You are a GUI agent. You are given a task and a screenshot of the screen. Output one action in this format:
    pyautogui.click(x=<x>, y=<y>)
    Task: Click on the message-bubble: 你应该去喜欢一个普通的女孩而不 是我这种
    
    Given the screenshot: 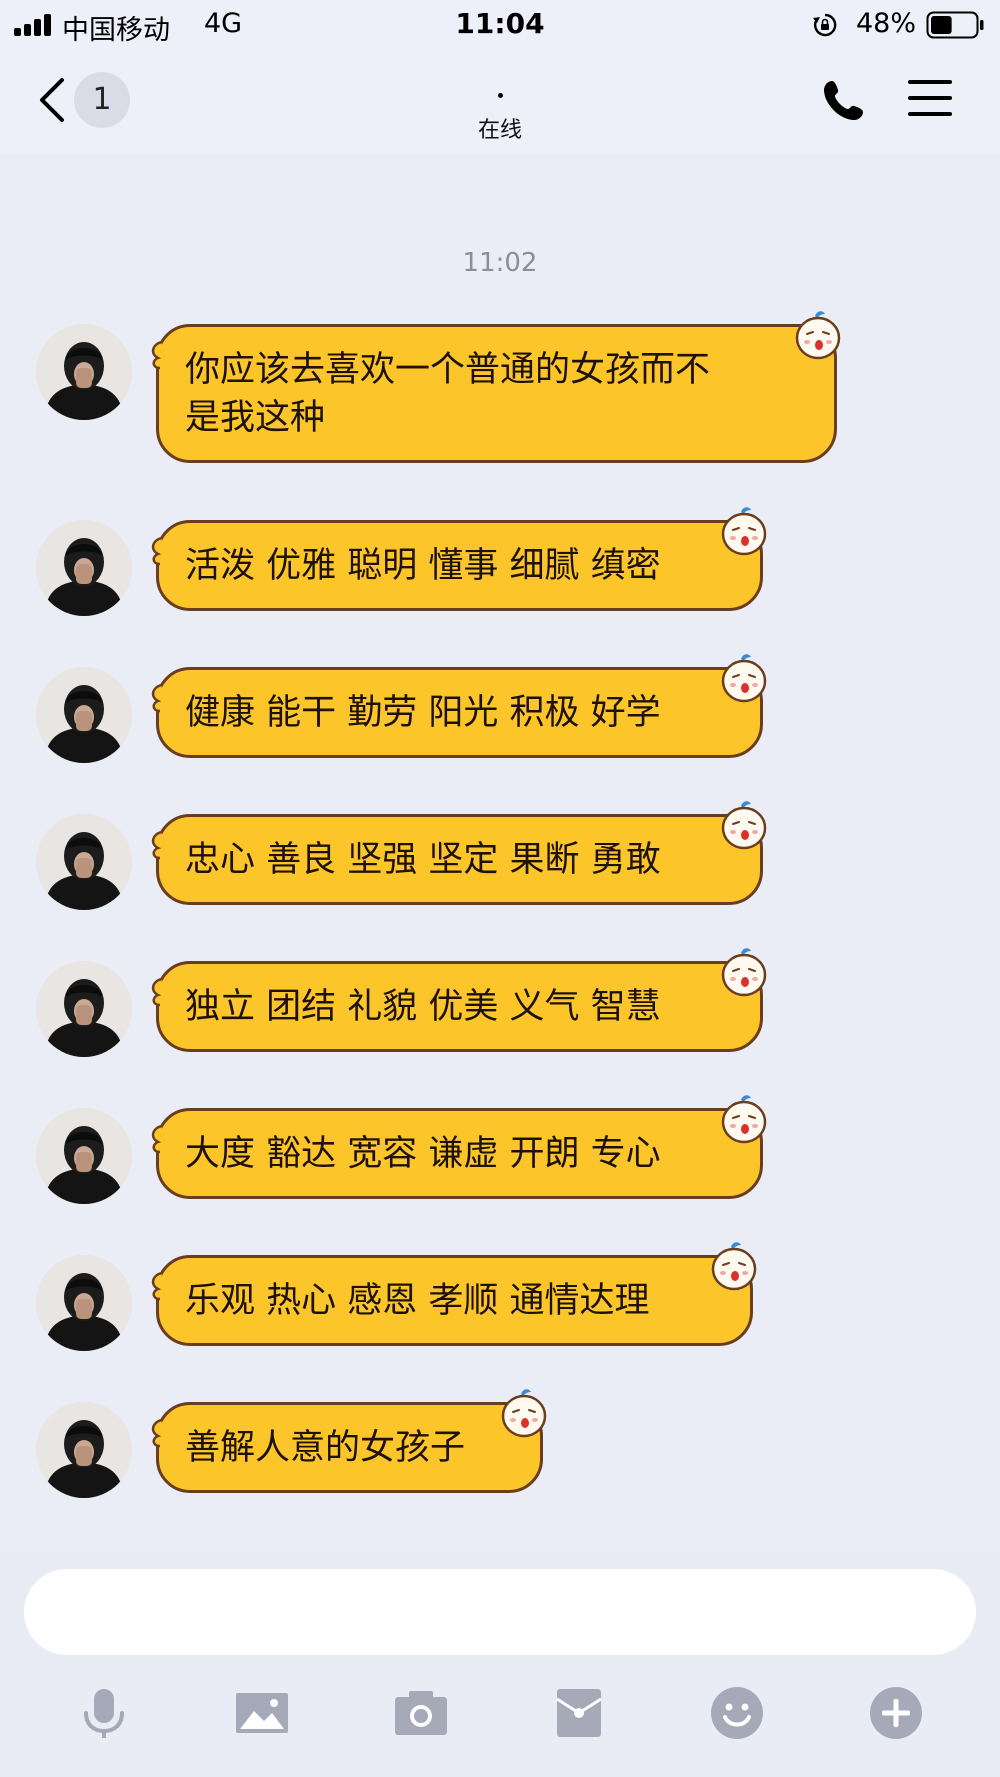 What is the action you would take?
    pyautogui.click(x=496, y=387)
    